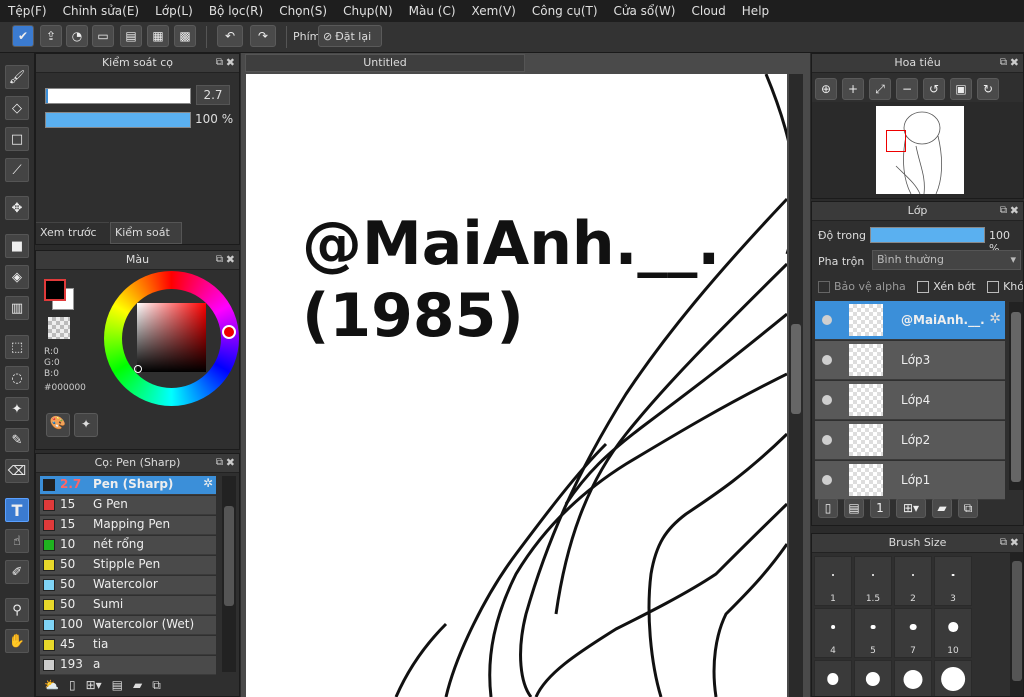 Image resolution: width=1024 pixels, height=697 pixels. Describe the element at coordinates (17, 170) in the screenshot. I see `line-tool-icon: ⟋` at that location.